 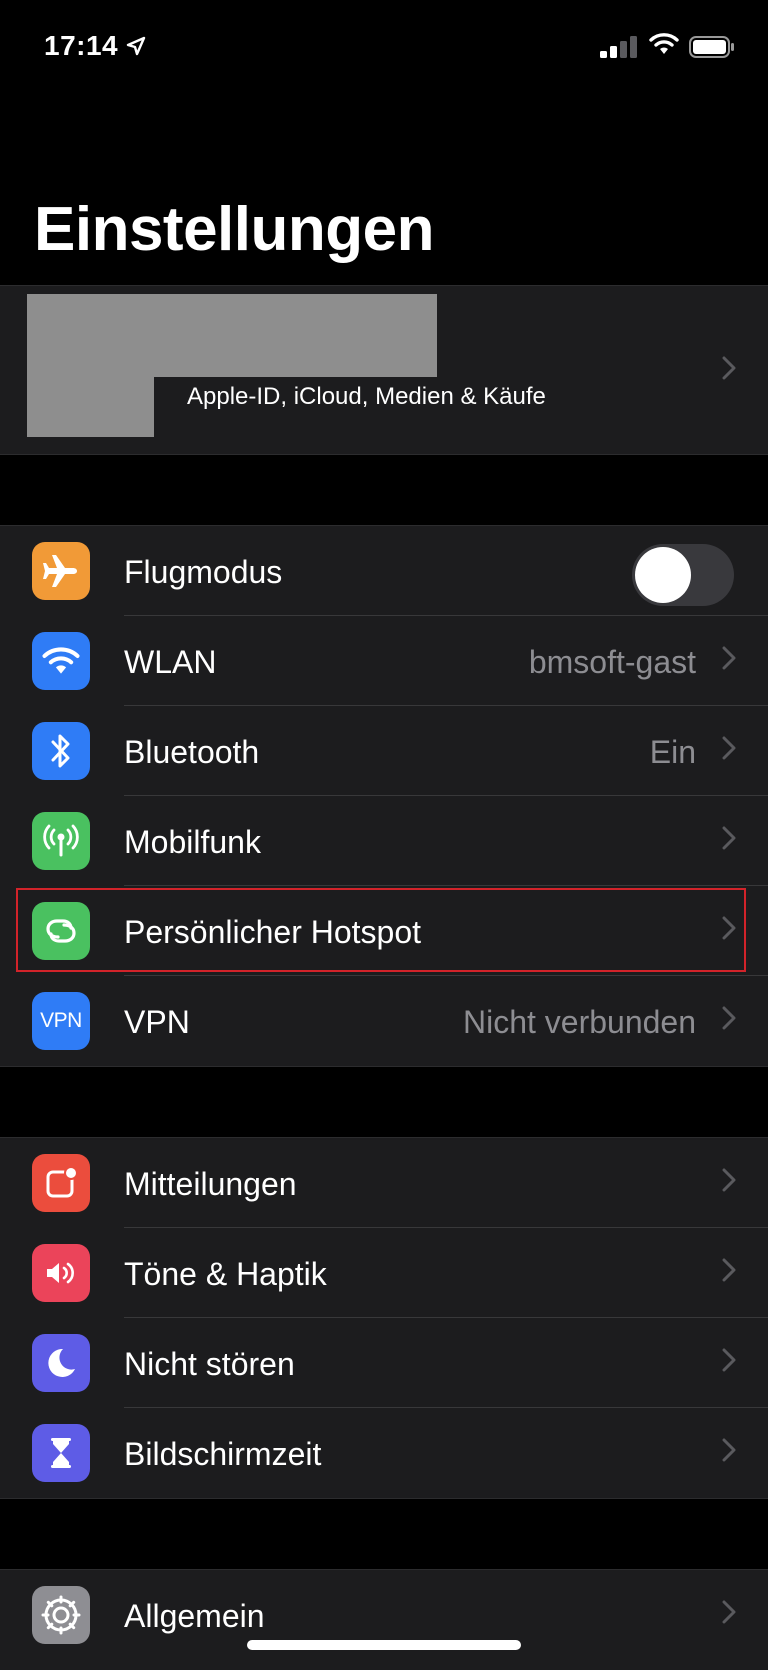 I want to click on settings-row-label: Töne & Haptik, so click(x=225, y=1274).